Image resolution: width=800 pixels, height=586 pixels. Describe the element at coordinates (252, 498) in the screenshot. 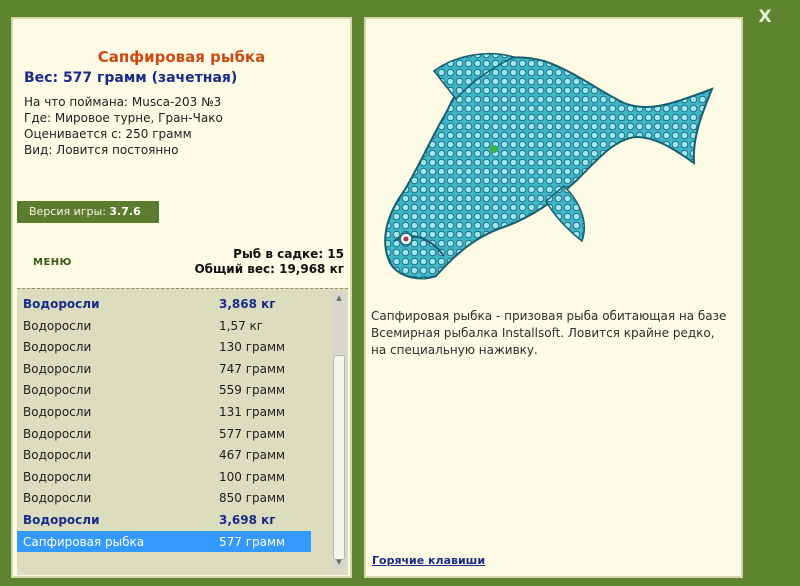

I see `catch-weight: 850 грамм` at that location.